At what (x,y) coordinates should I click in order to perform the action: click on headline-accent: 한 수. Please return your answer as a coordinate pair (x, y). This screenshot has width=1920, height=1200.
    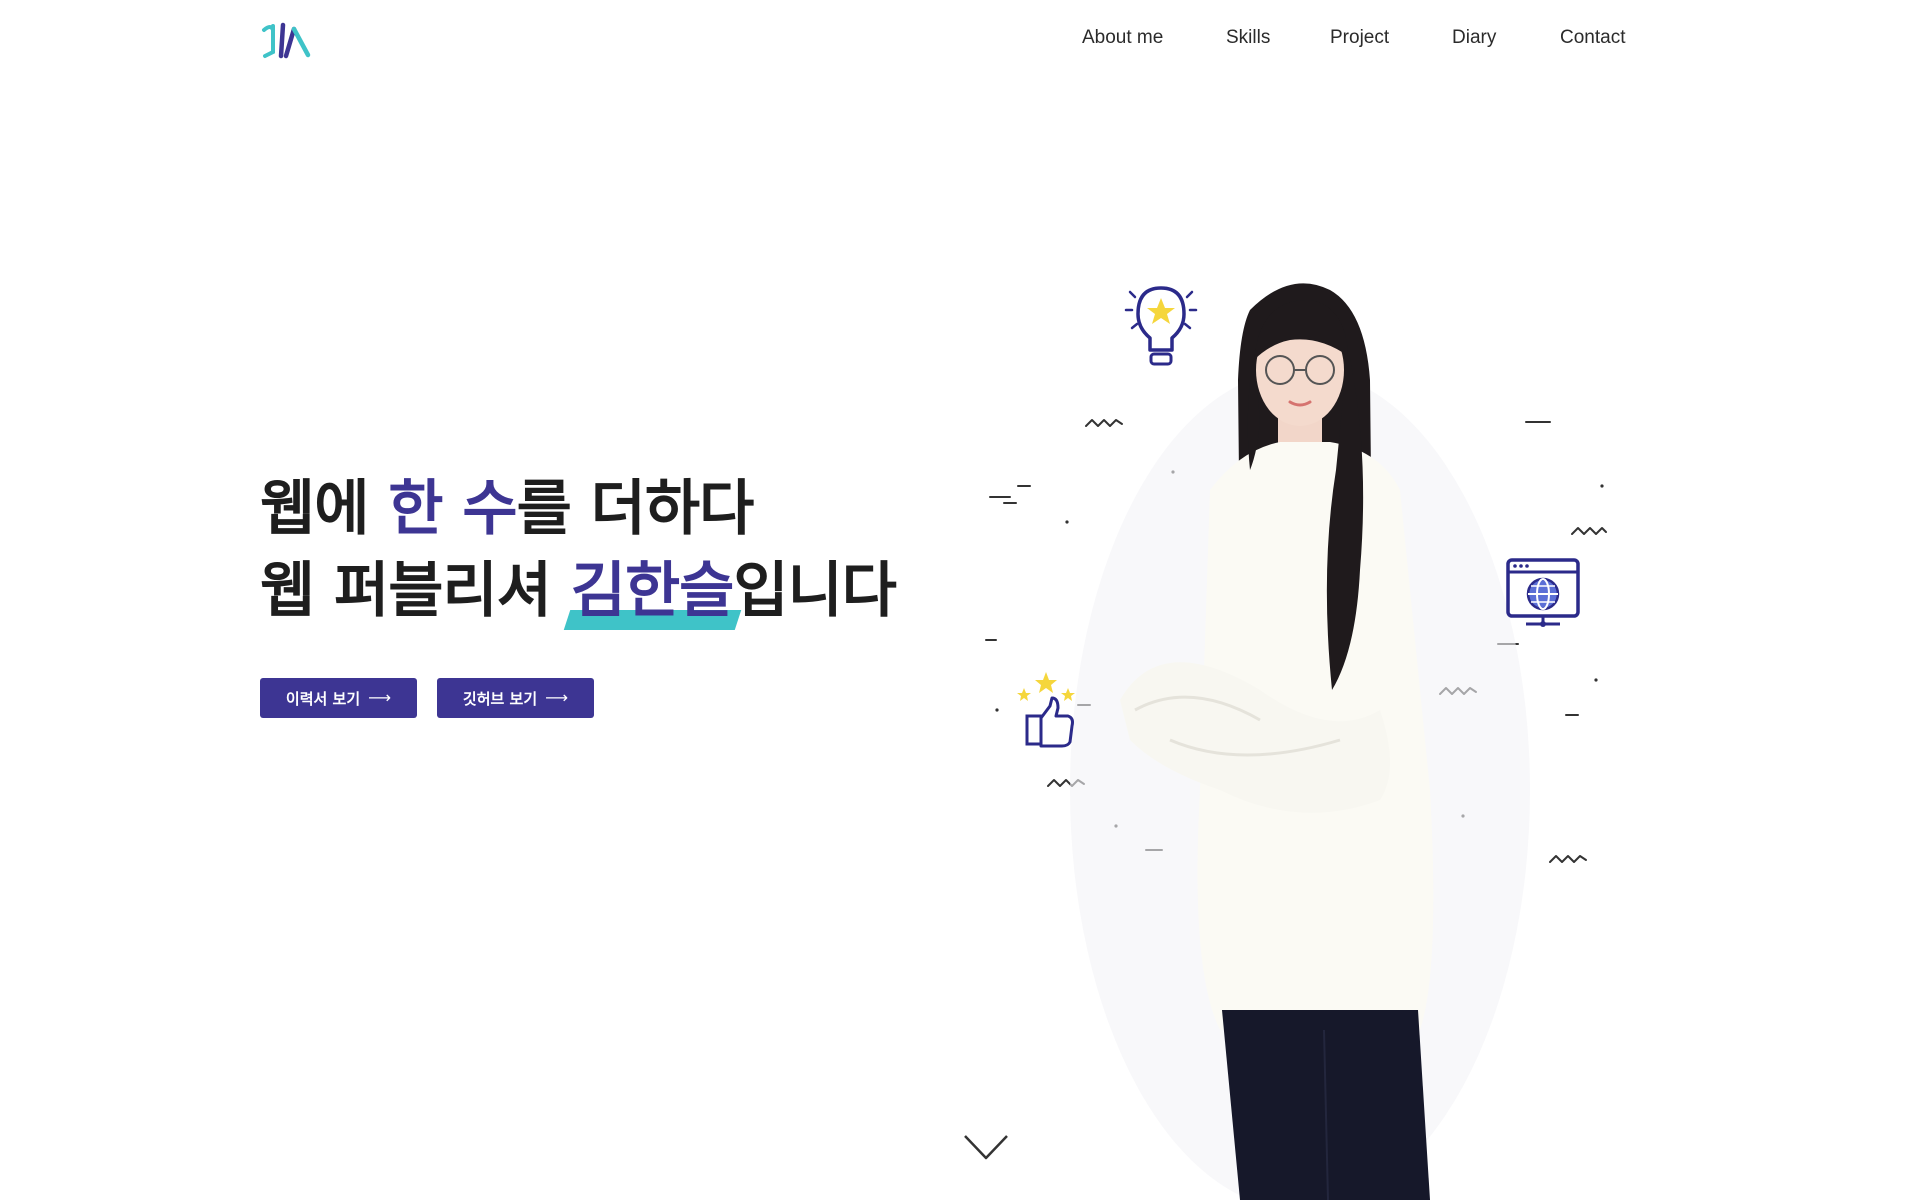
    Looking at the image, I should click on (452, 509).